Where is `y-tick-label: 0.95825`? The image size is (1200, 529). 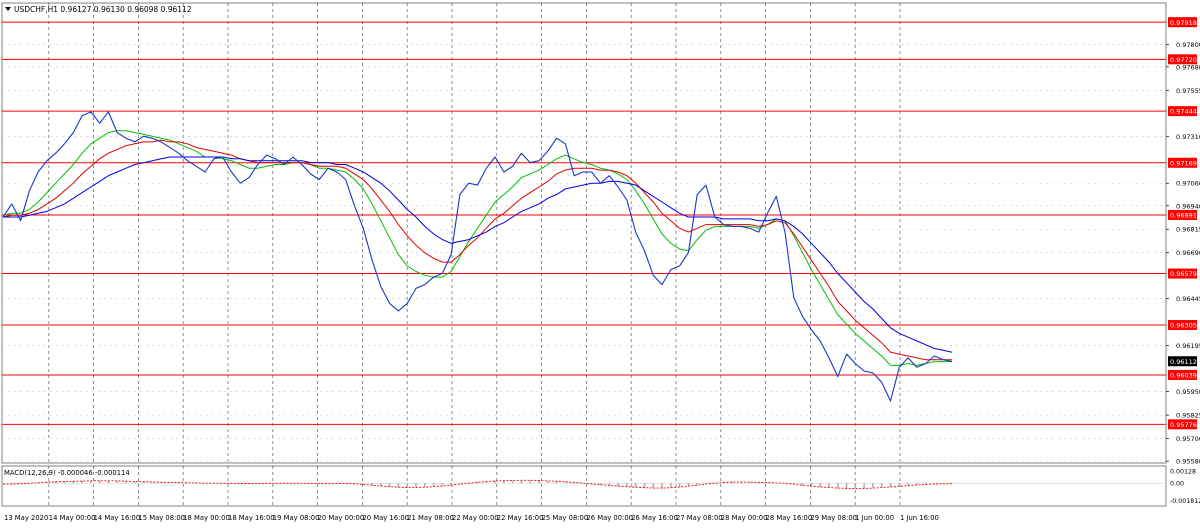
y-tick-label: 0.95825 is located at coordinates (1188, 416).